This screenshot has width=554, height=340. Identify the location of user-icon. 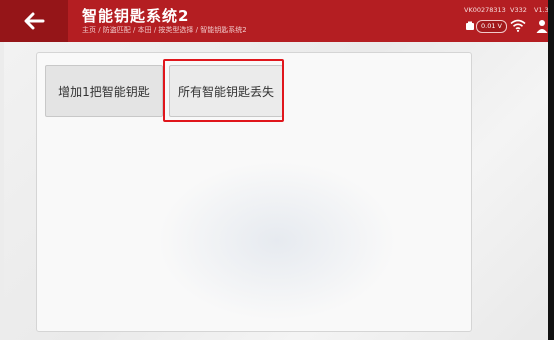
(542, 26).